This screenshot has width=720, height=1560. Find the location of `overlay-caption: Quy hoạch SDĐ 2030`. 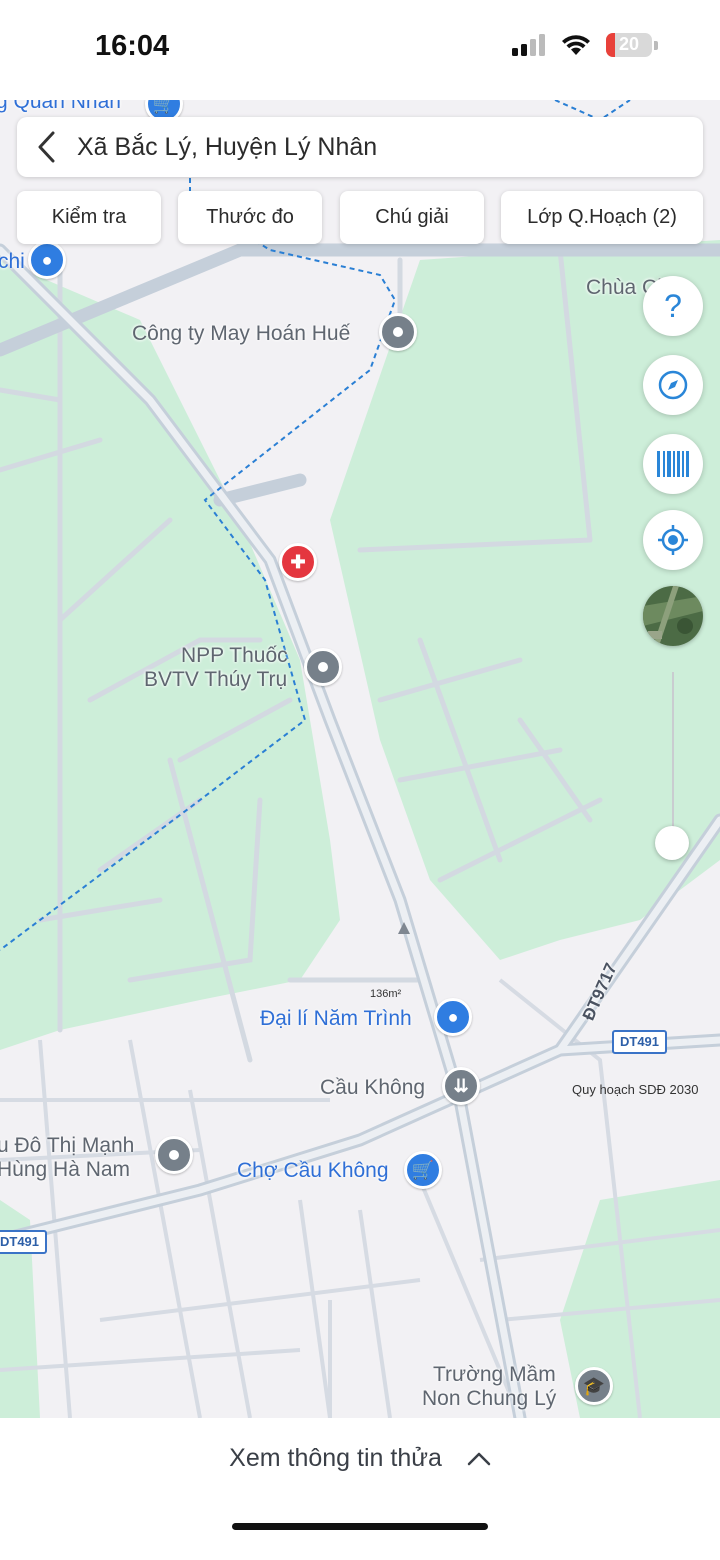

overlay-caption: Quy hoạch SDĐ 2030 is located at coordinates (635, 1089).